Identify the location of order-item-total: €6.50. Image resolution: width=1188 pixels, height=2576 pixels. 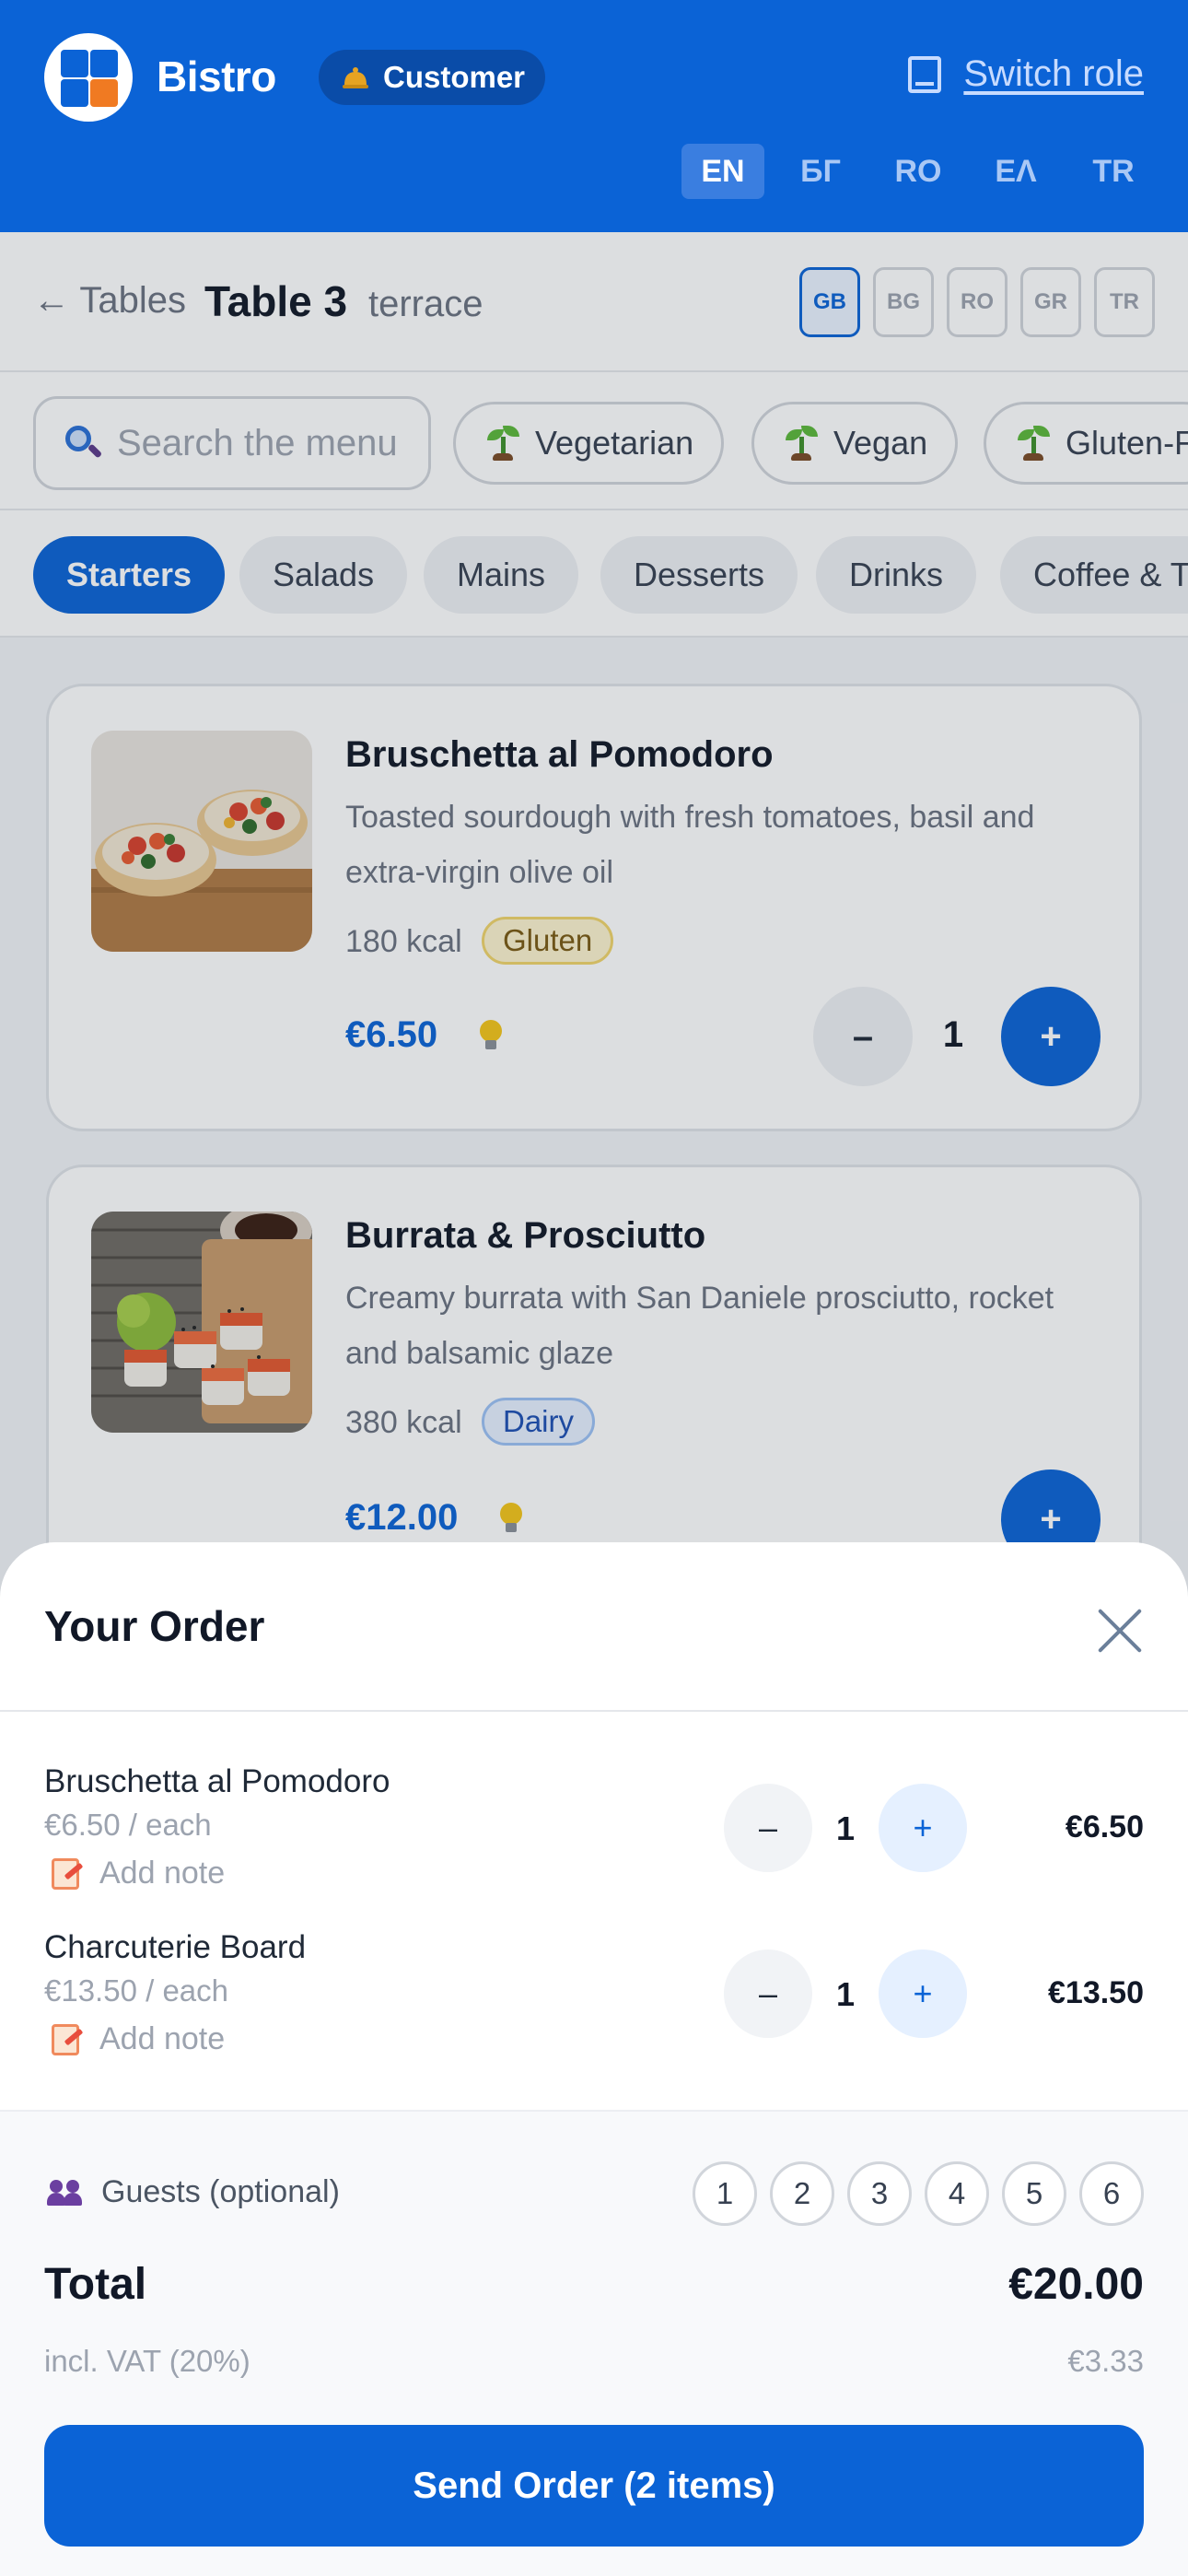
(1104, 1826).